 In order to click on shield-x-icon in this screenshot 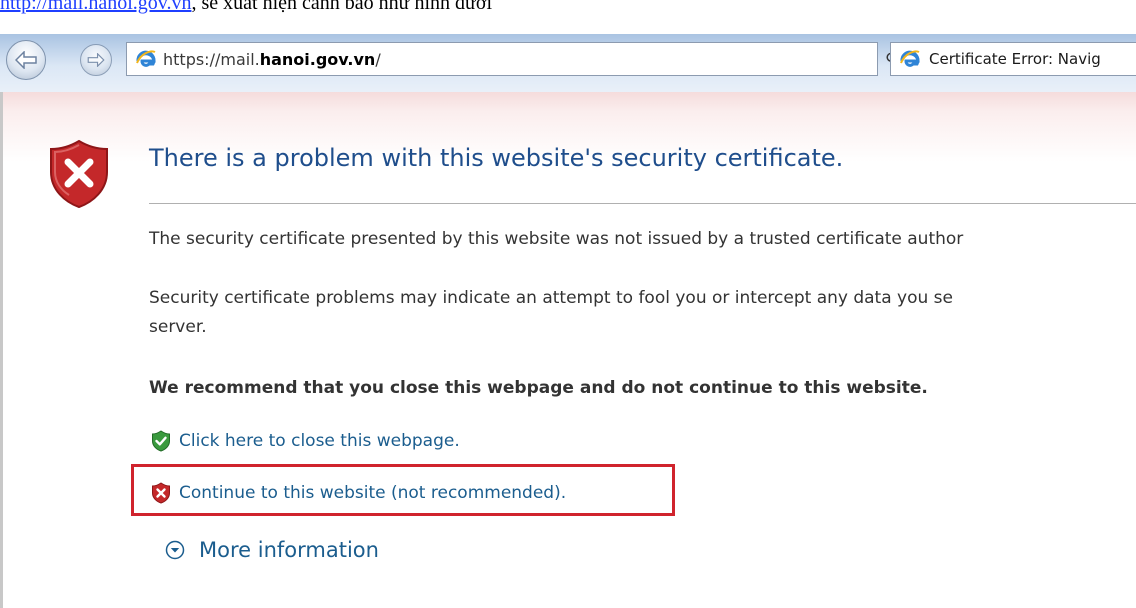, I will do `click(79, 176)`.